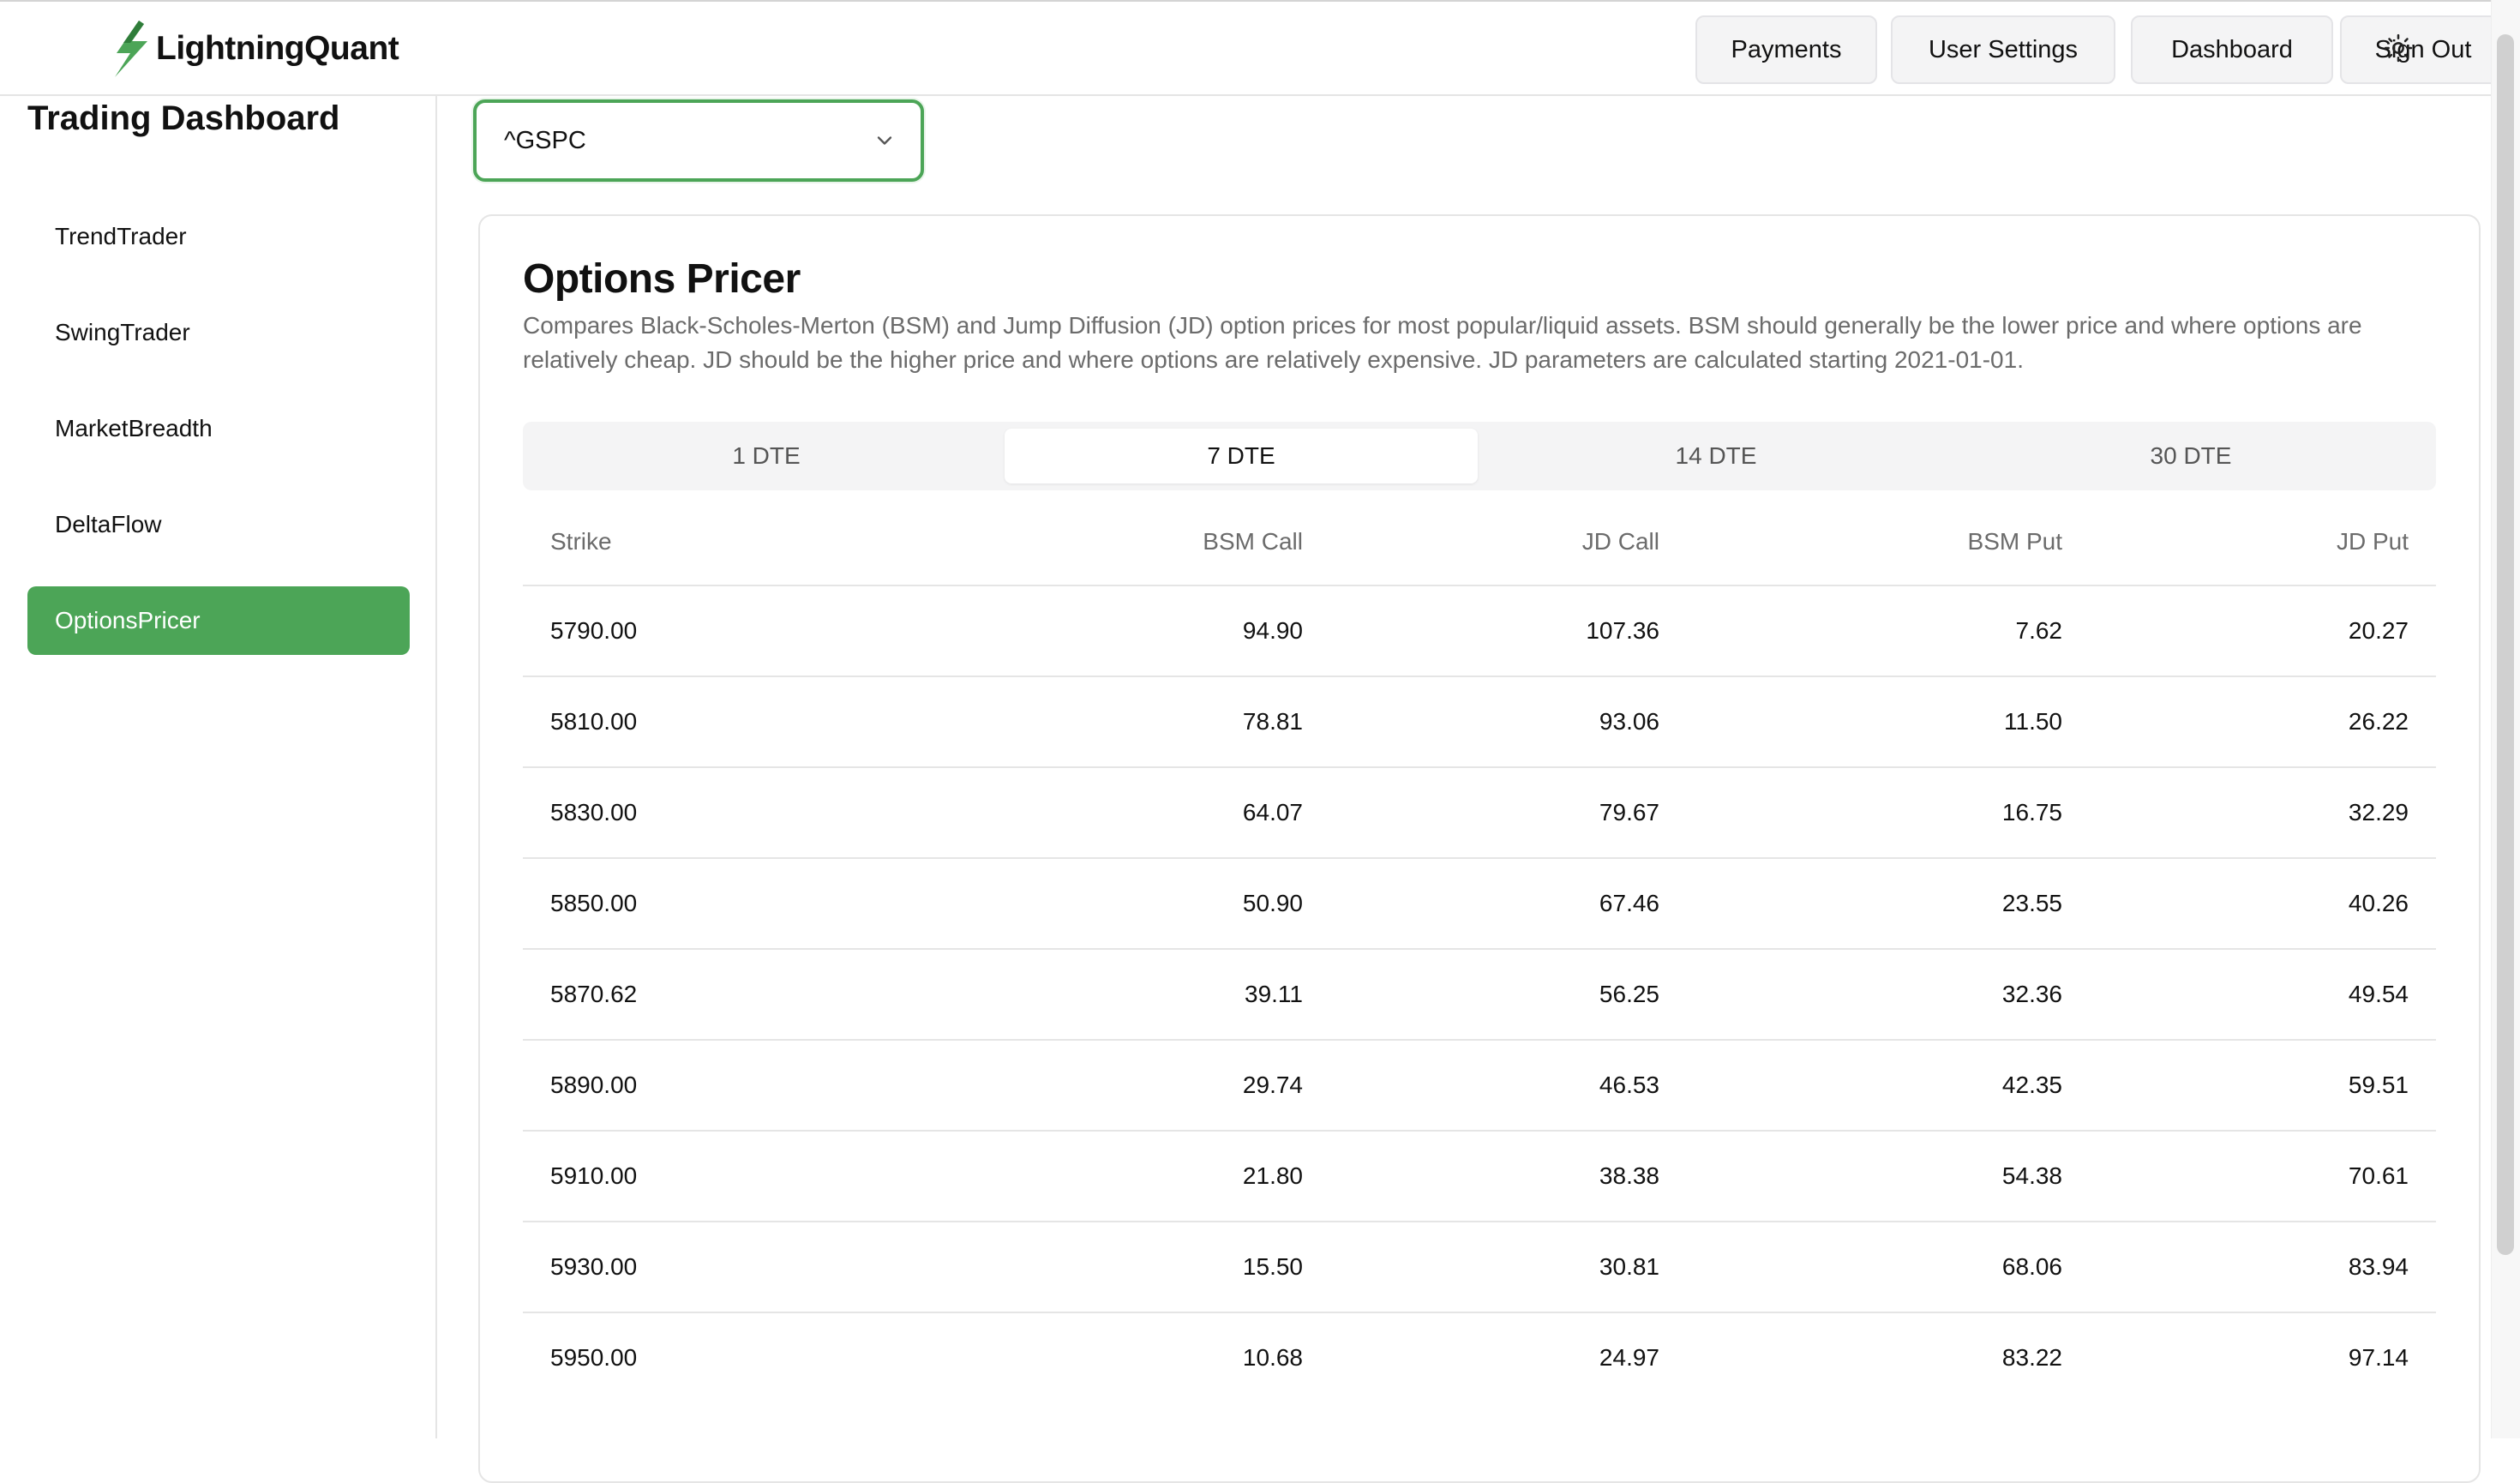 The width and height of the screenshot is (2520, 1483). What do you see at coordinates (594, 630) in the screenshot?
I see `strike-cell: 5790.00` at bounding box center [594, 630].